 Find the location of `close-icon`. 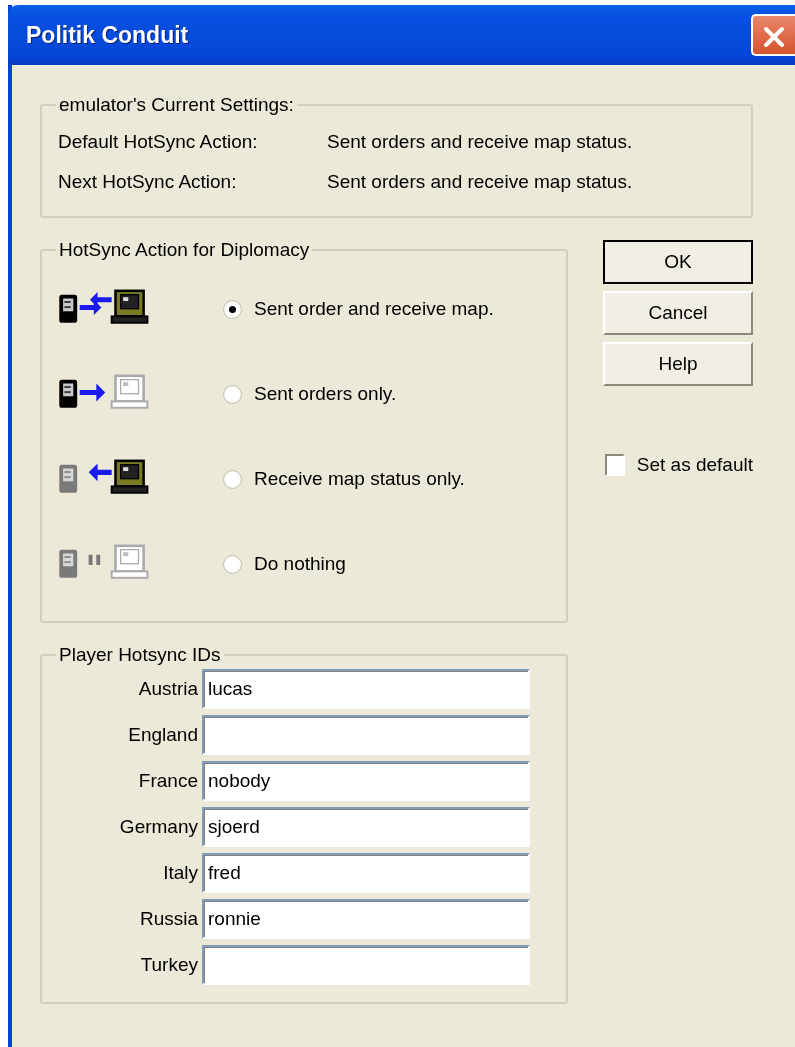

close-icon is located at coordinates (774, 36).